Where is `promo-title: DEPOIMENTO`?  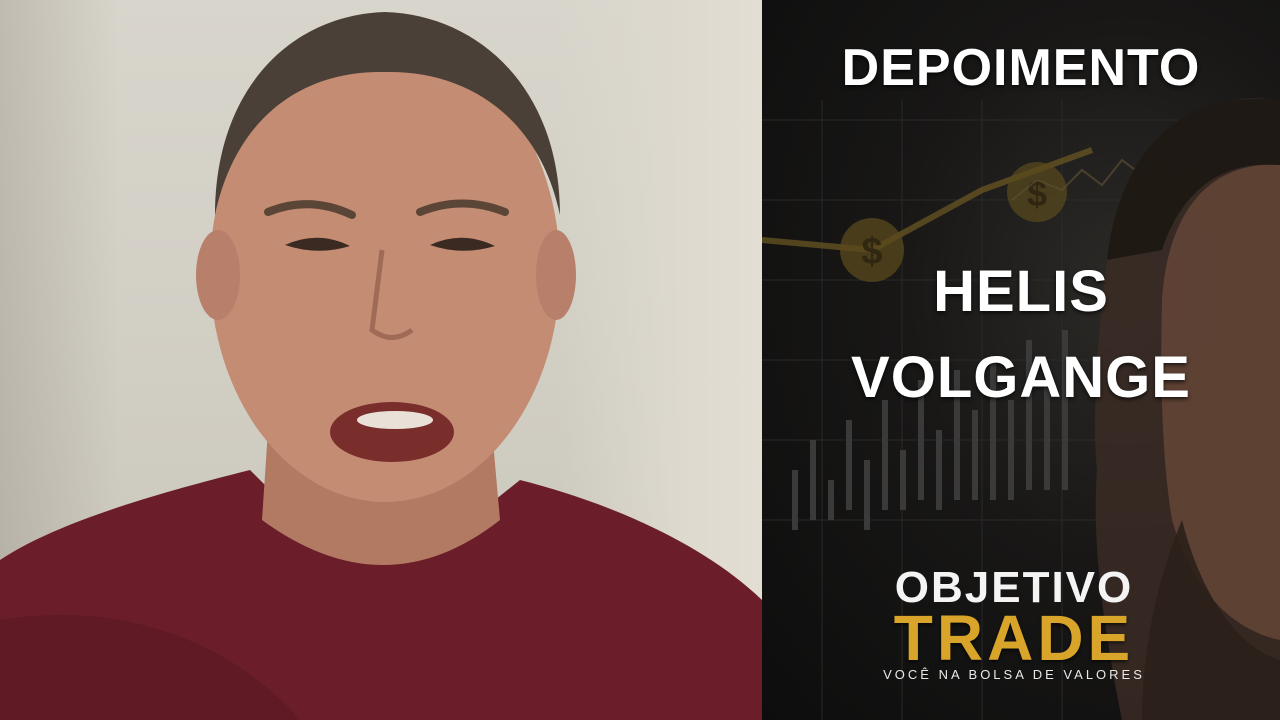
promo-title: DEPOIMENTO is located at coordinates (1021, 68).